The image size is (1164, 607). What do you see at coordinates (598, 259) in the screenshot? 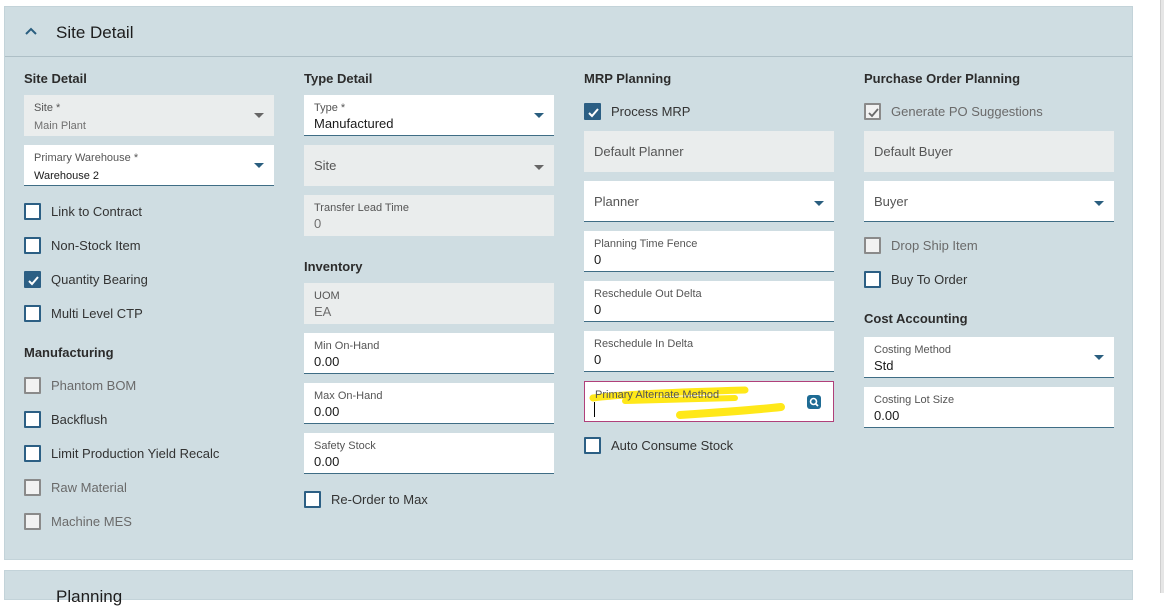
I see `planning-time-fence-value: 0` at bounding box center [598, 259].